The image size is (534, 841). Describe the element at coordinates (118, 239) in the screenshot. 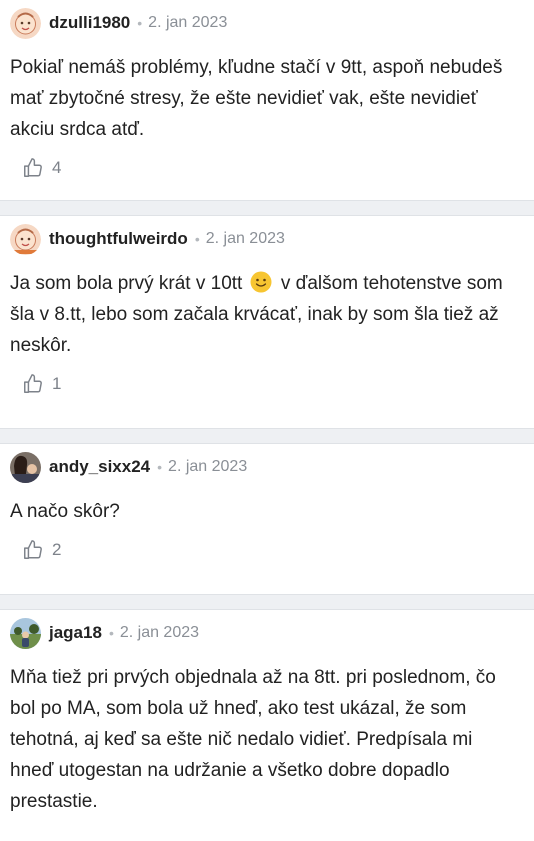

I see `username: thoughtfulweirdo` at that location.